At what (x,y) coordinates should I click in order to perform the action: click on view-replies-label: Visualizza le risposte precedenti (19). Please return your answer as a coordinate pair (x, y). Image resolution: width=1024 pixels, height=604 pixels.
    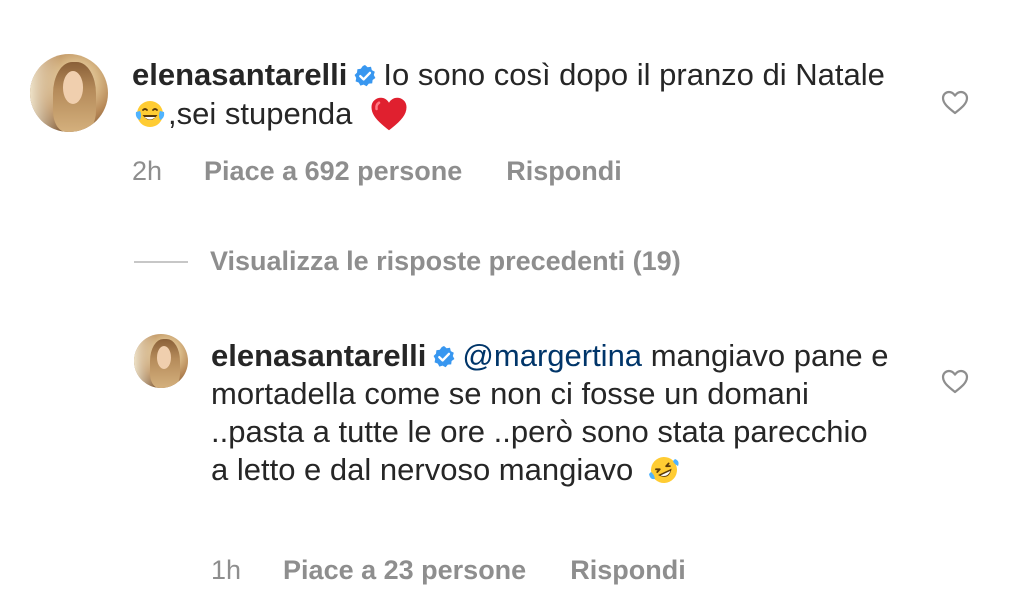
    Looking at the image, I should click on (445, 261).